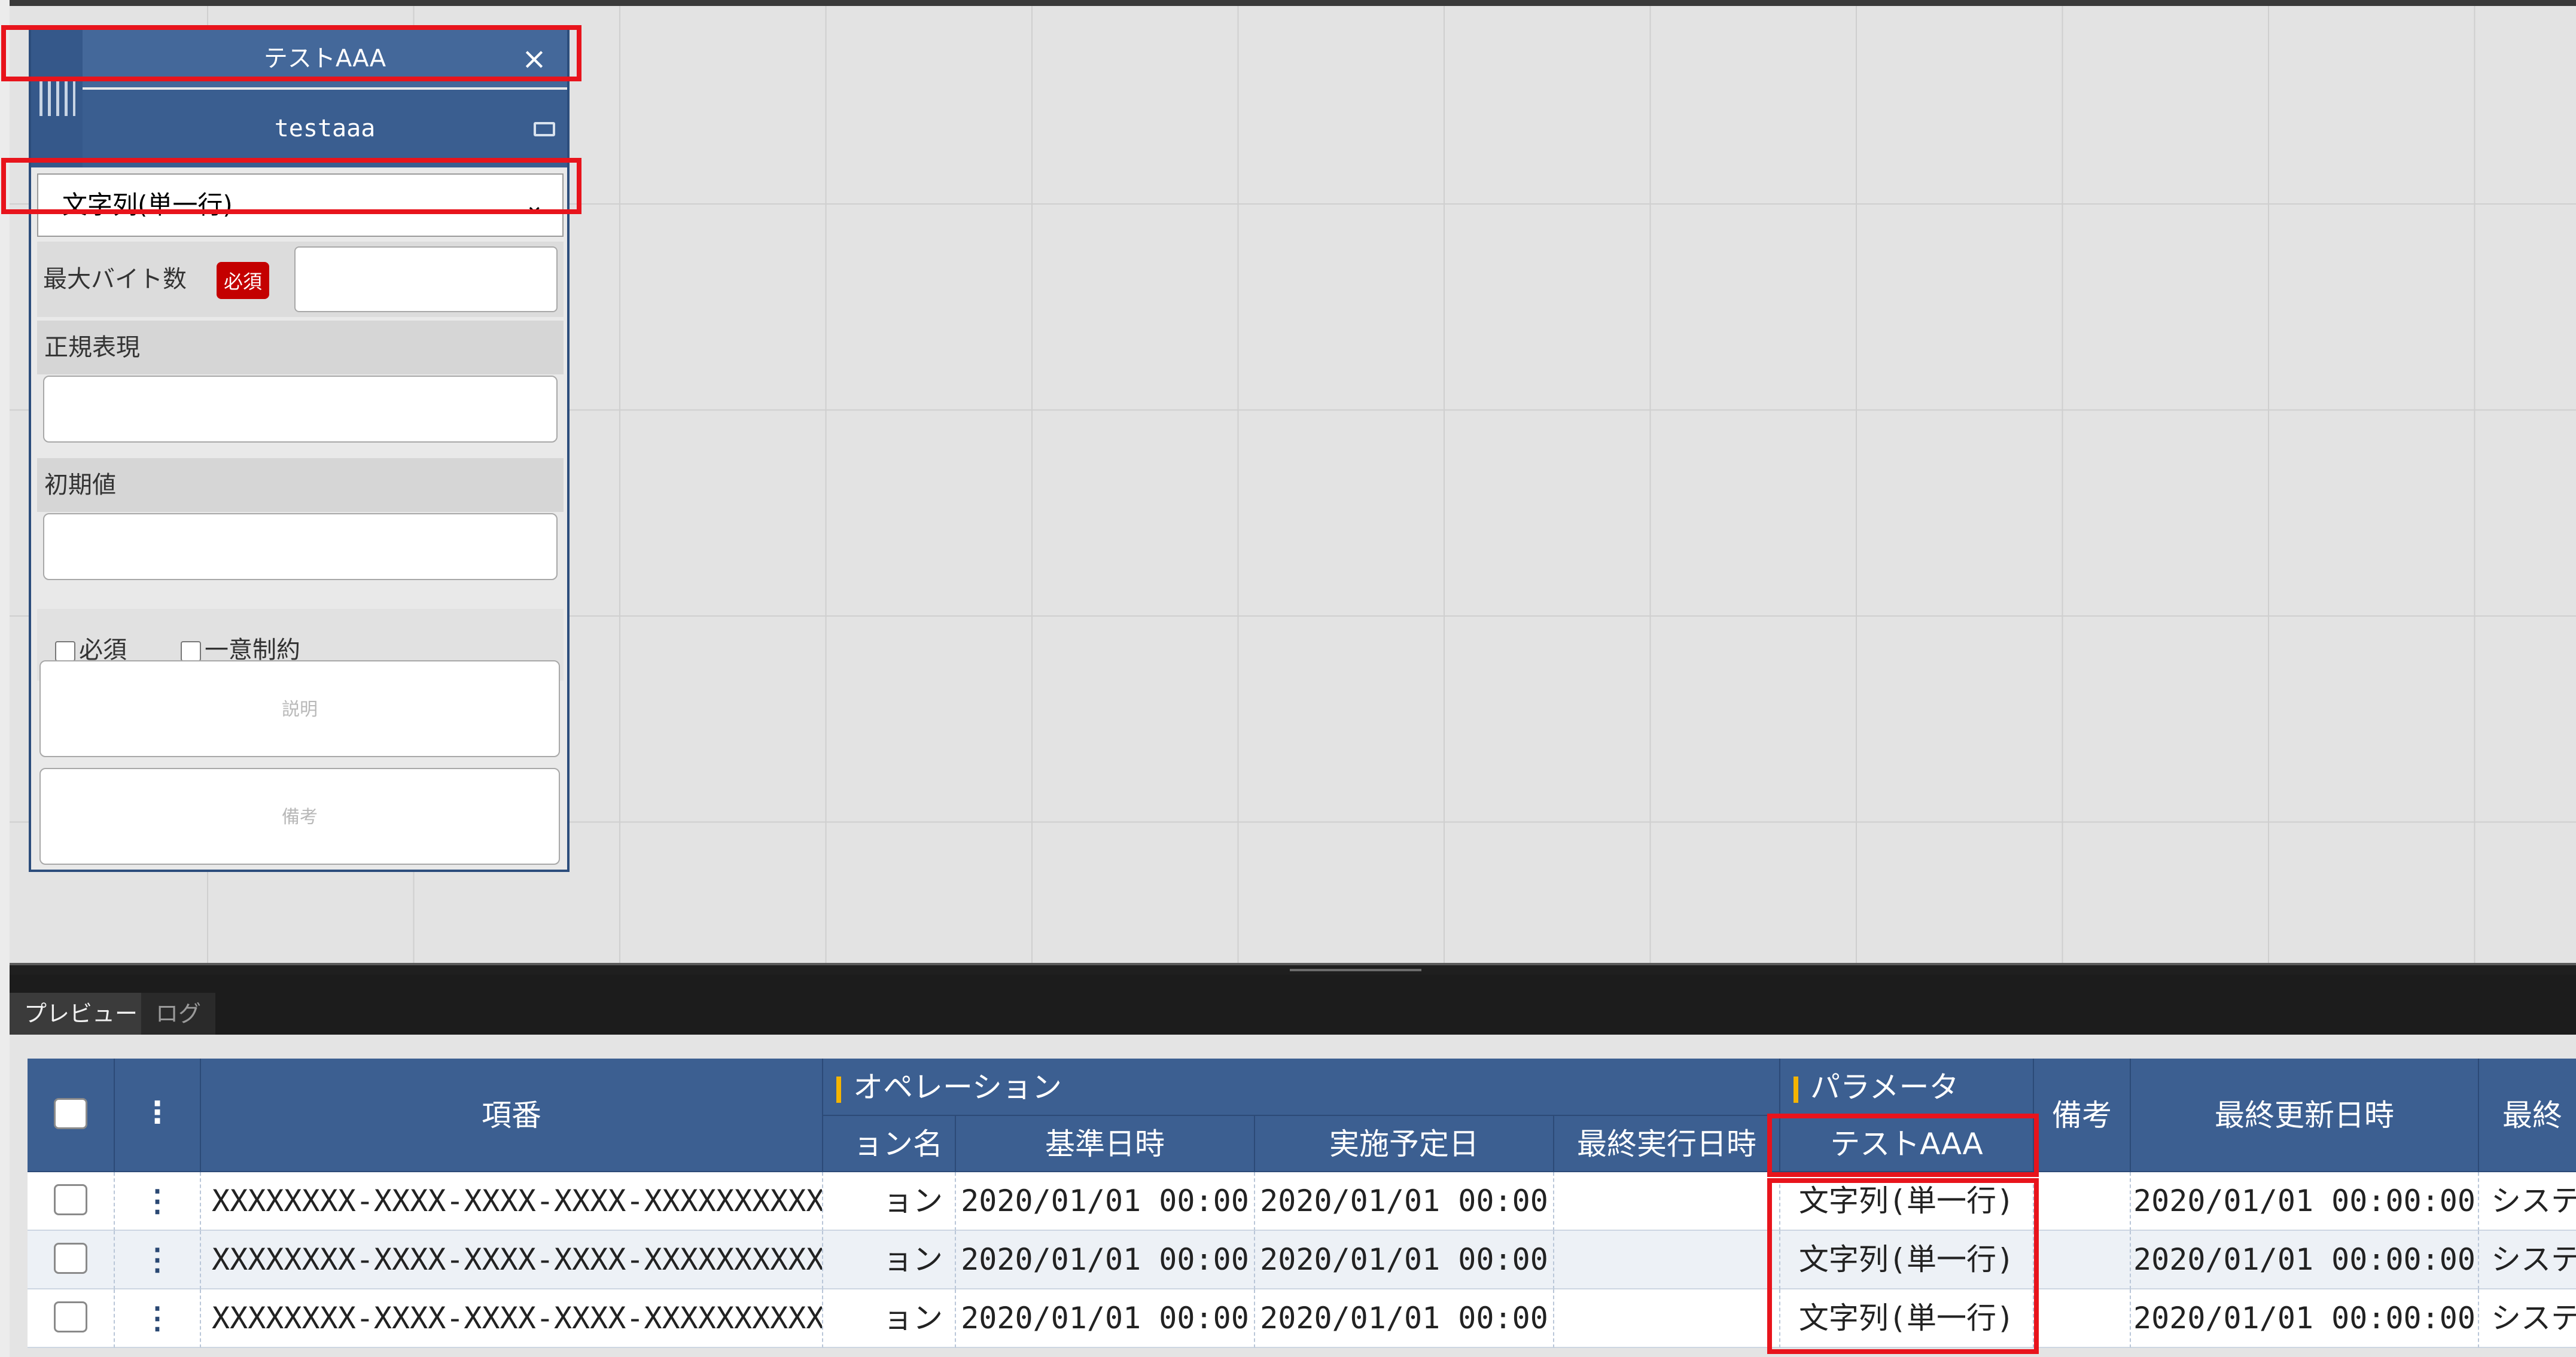  What do you see at coordinates (1355, 970) in the screenshot?
I see `splitter-knob` at bounding box center [1355, 970].